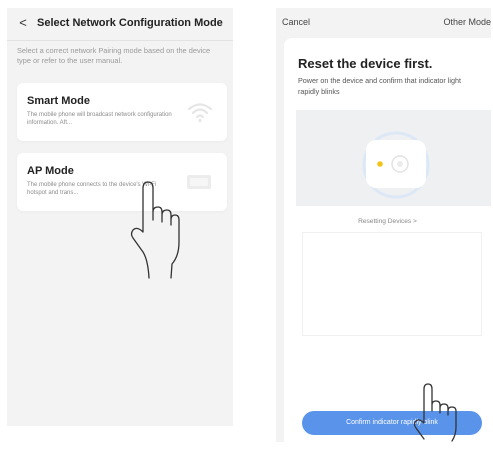  Describe the element at coordinates (200, 113) in the screenshot. I see `wifi-icon` at that location.